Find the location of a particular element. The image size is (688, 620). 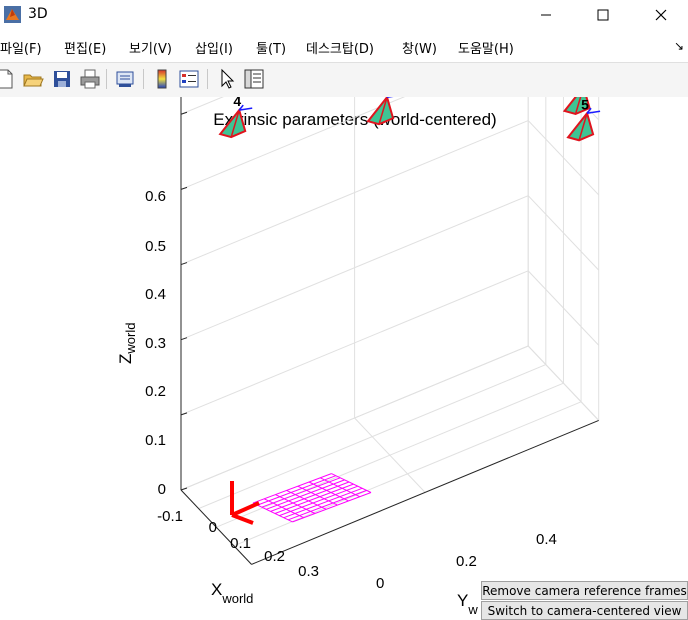

calibration-pattern-grid is located at coordinates (312, 498).